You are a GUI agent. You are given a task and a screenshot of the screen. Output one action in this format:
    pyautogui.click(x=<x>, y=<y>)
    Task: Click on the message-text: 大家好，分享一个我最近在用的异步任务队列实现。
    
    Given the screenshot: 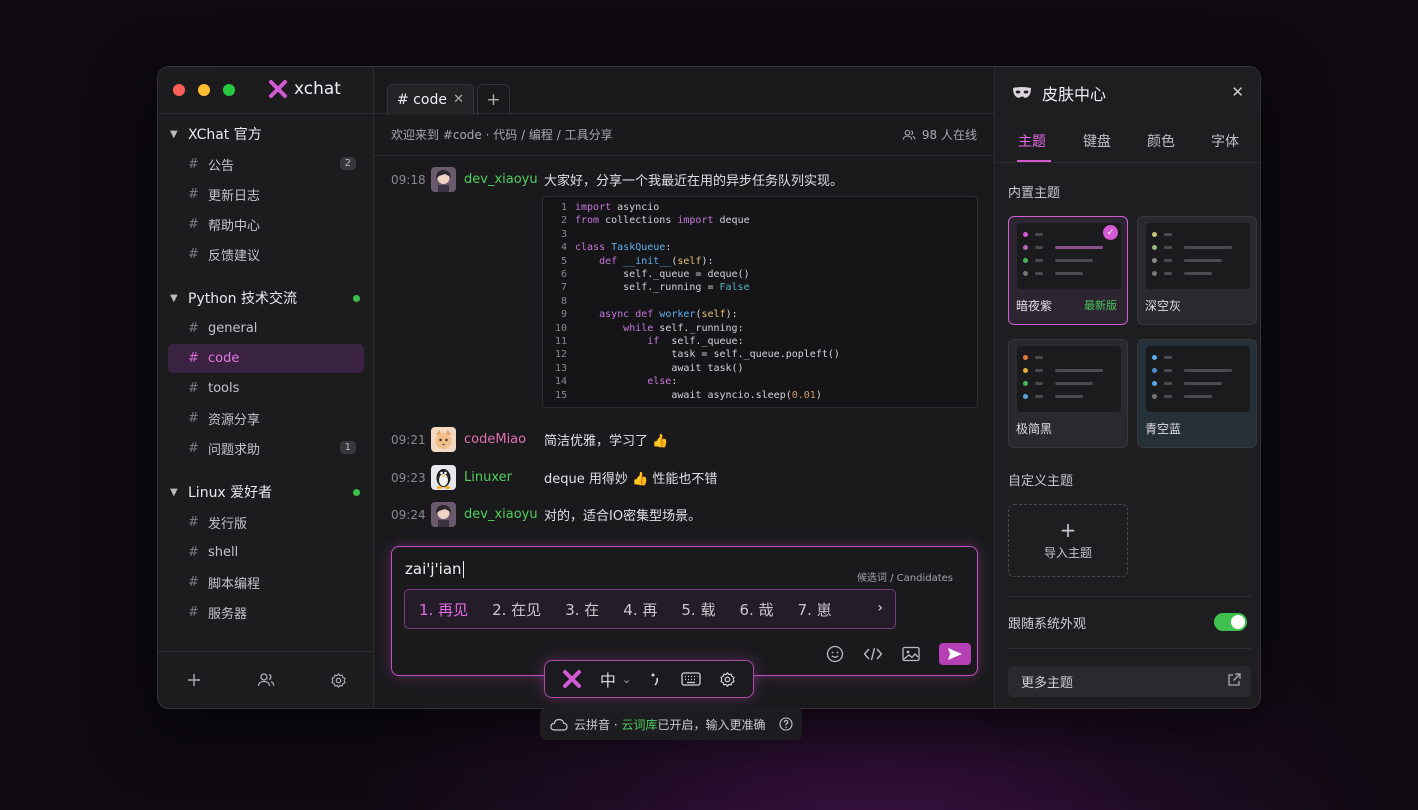 What is the action you would take?
    pyautogui.click(x=694, y=181)
    